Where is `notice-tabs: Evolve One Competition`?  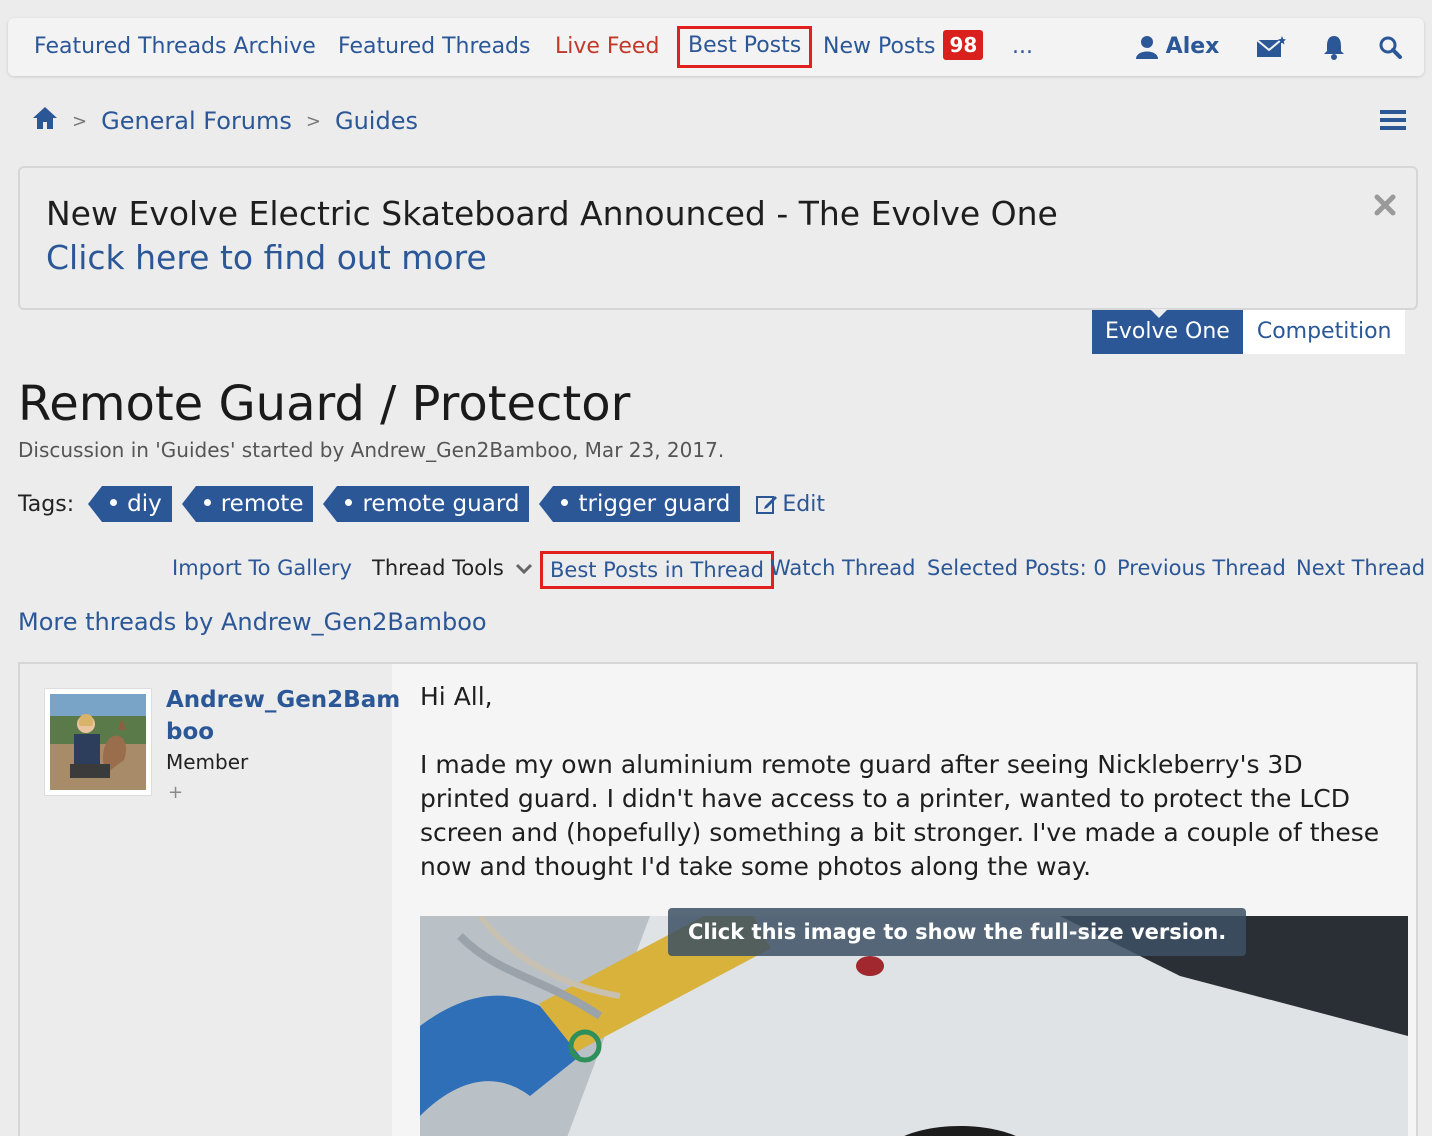
notice-tabs: Evolve One Competition is located at coordinates (1249, 331).